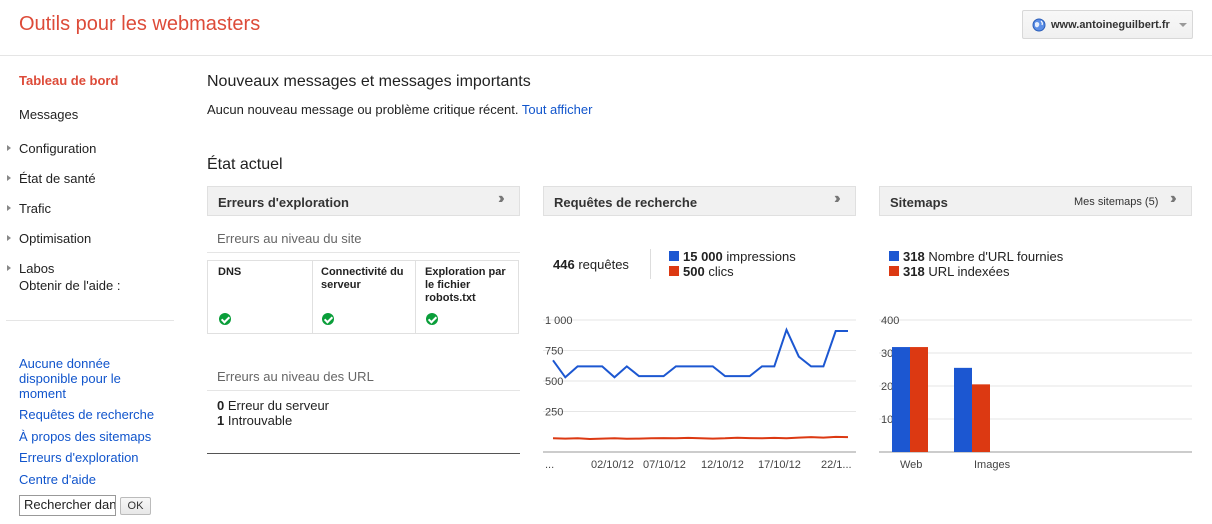 Image resolution: width=1212 pixels, height=524 pixels. What do you see at coordinates (67, 505) in the screenshot?
I see `help-search-input: Rechercher dans` at bounding box center [67, 505].